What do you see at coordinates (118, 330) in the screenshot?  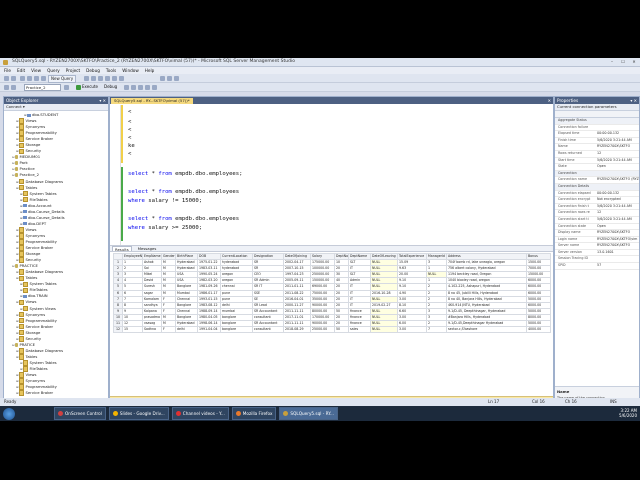 I see `row-number: 12` at bounding box center [118, 330].